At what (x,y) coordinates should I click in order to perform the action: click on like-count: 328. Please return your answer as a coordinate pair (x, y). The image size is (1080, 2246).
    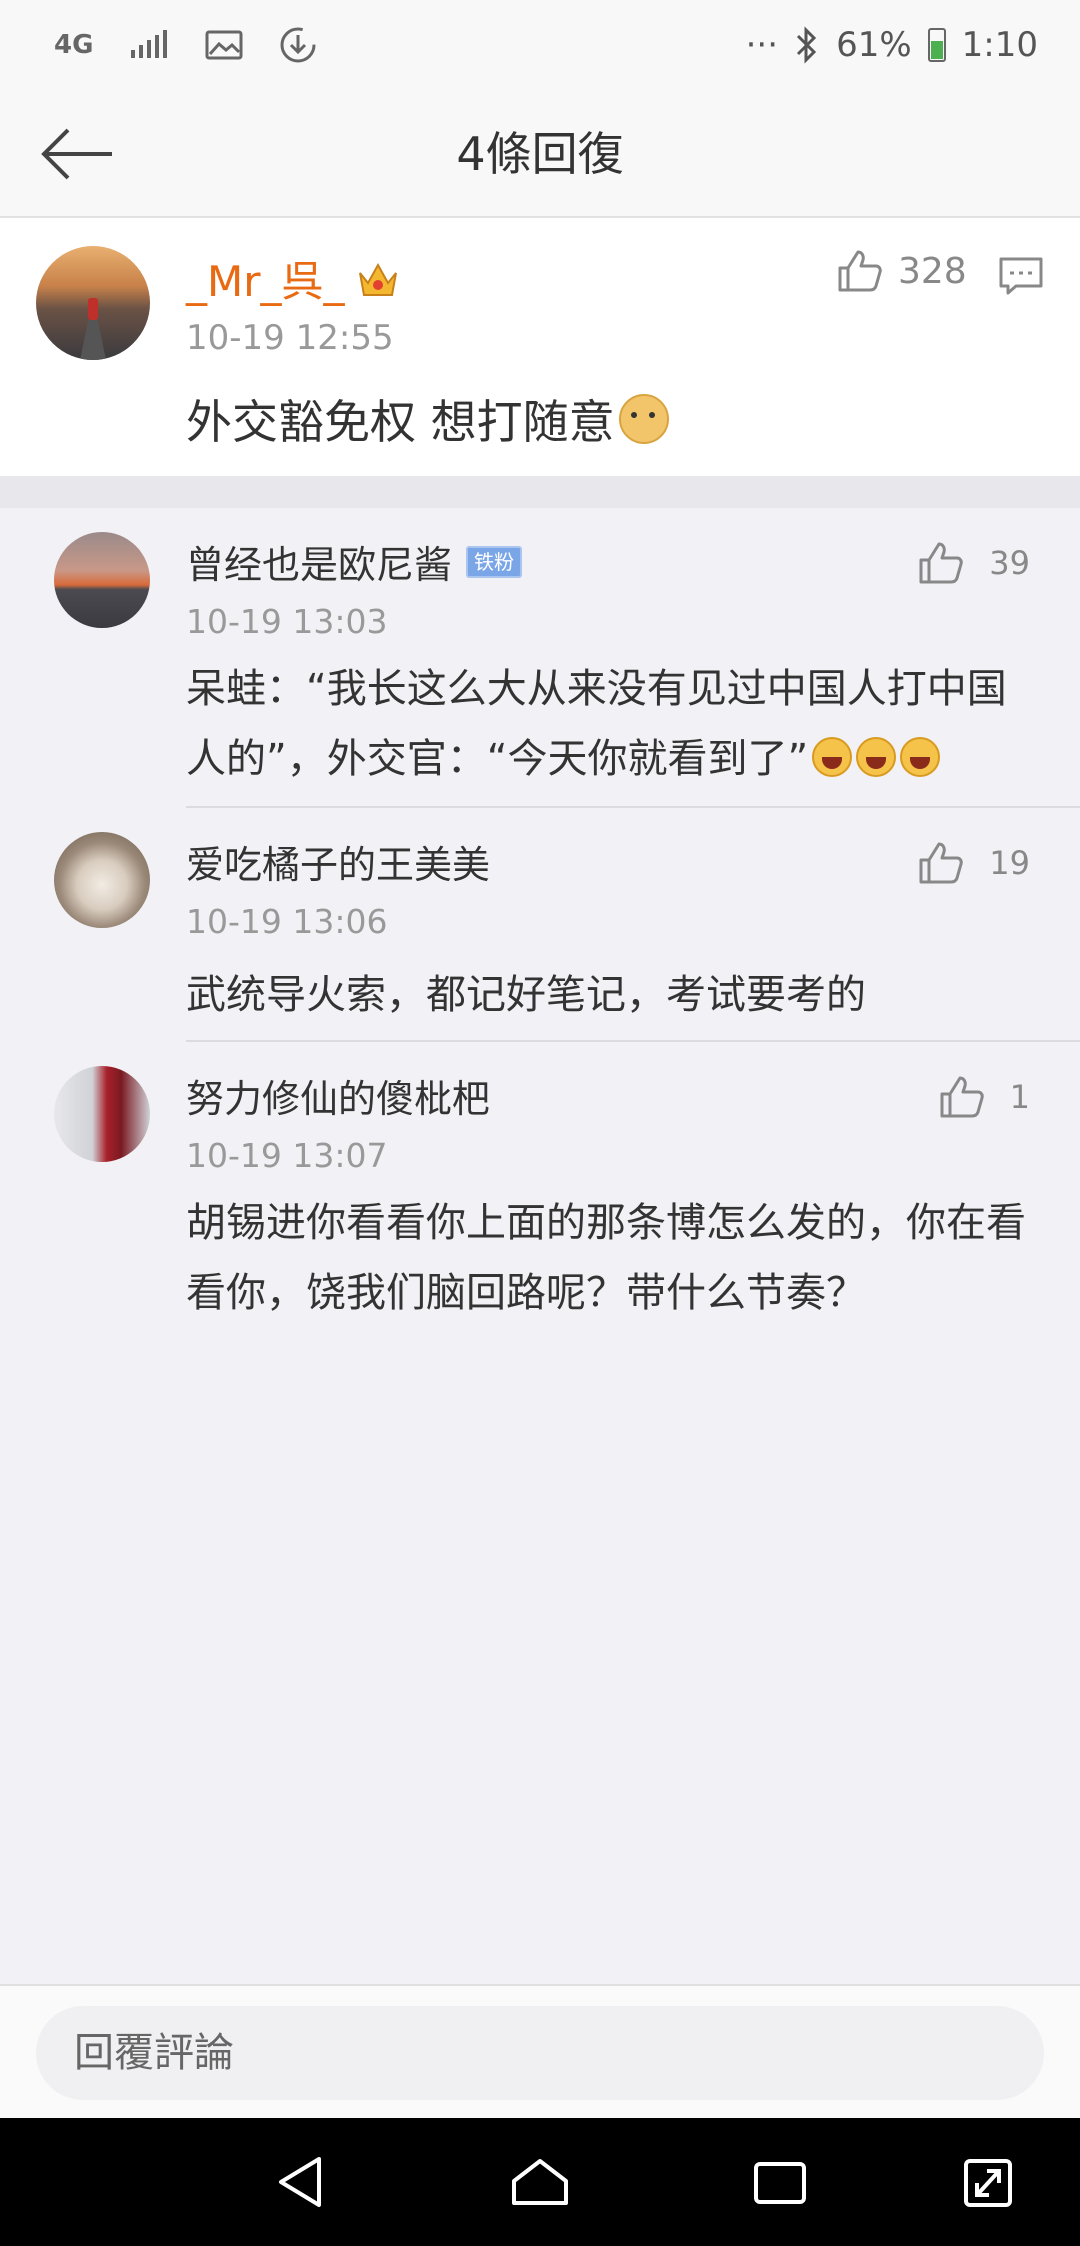
    Looking at the image, I should click on (932, 271).